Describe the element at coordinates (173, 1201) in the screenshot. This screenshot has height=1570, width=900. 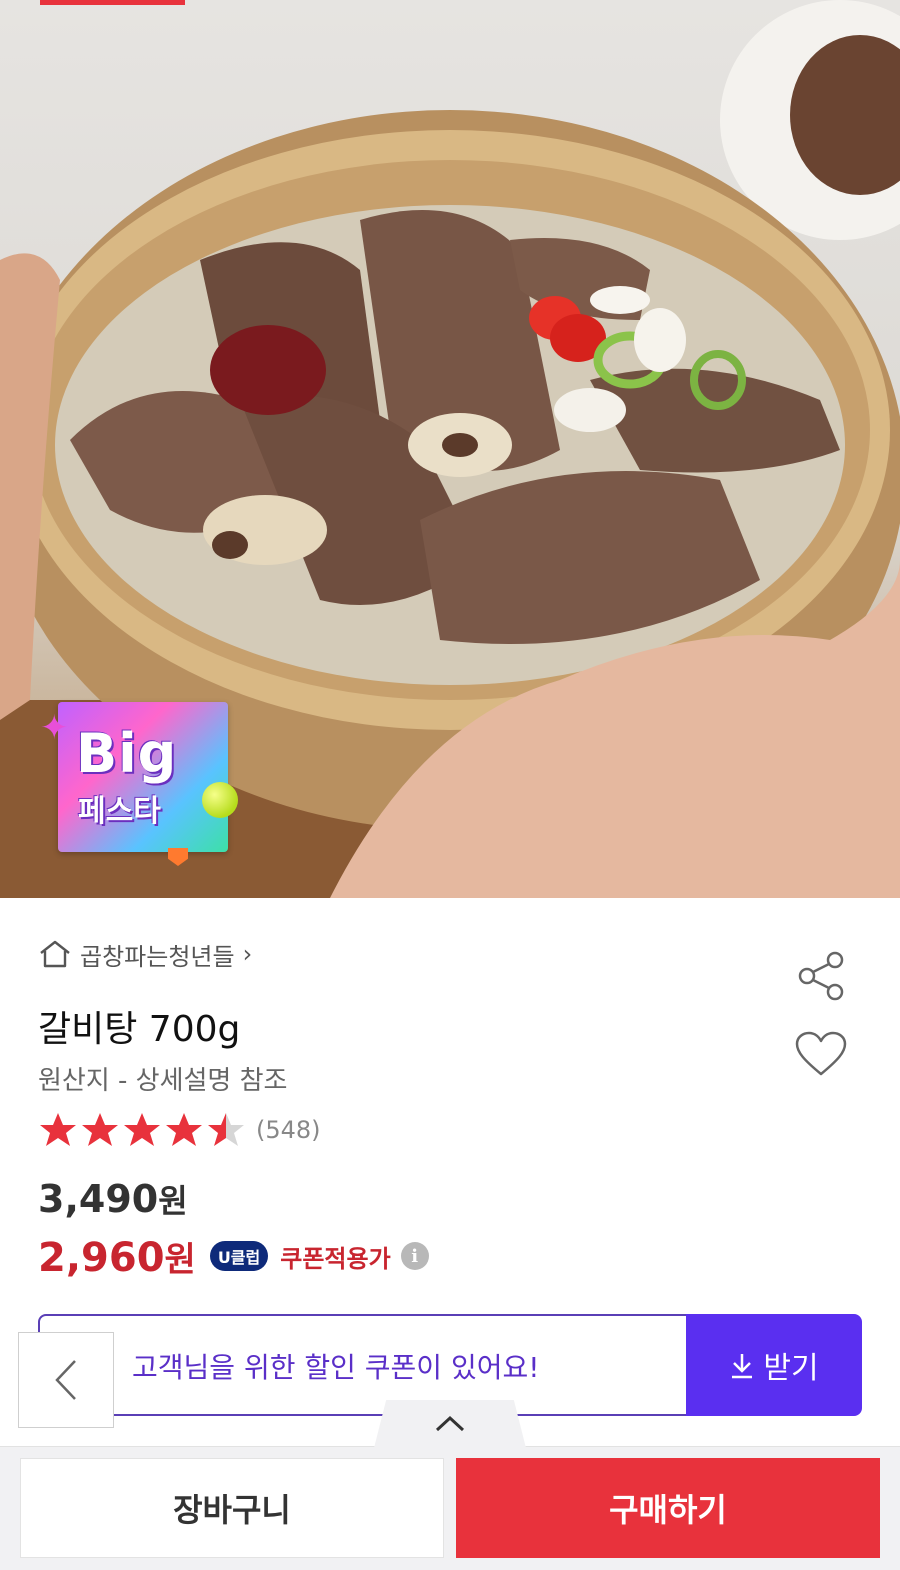
I see `original-price-unit: 원` at that location.